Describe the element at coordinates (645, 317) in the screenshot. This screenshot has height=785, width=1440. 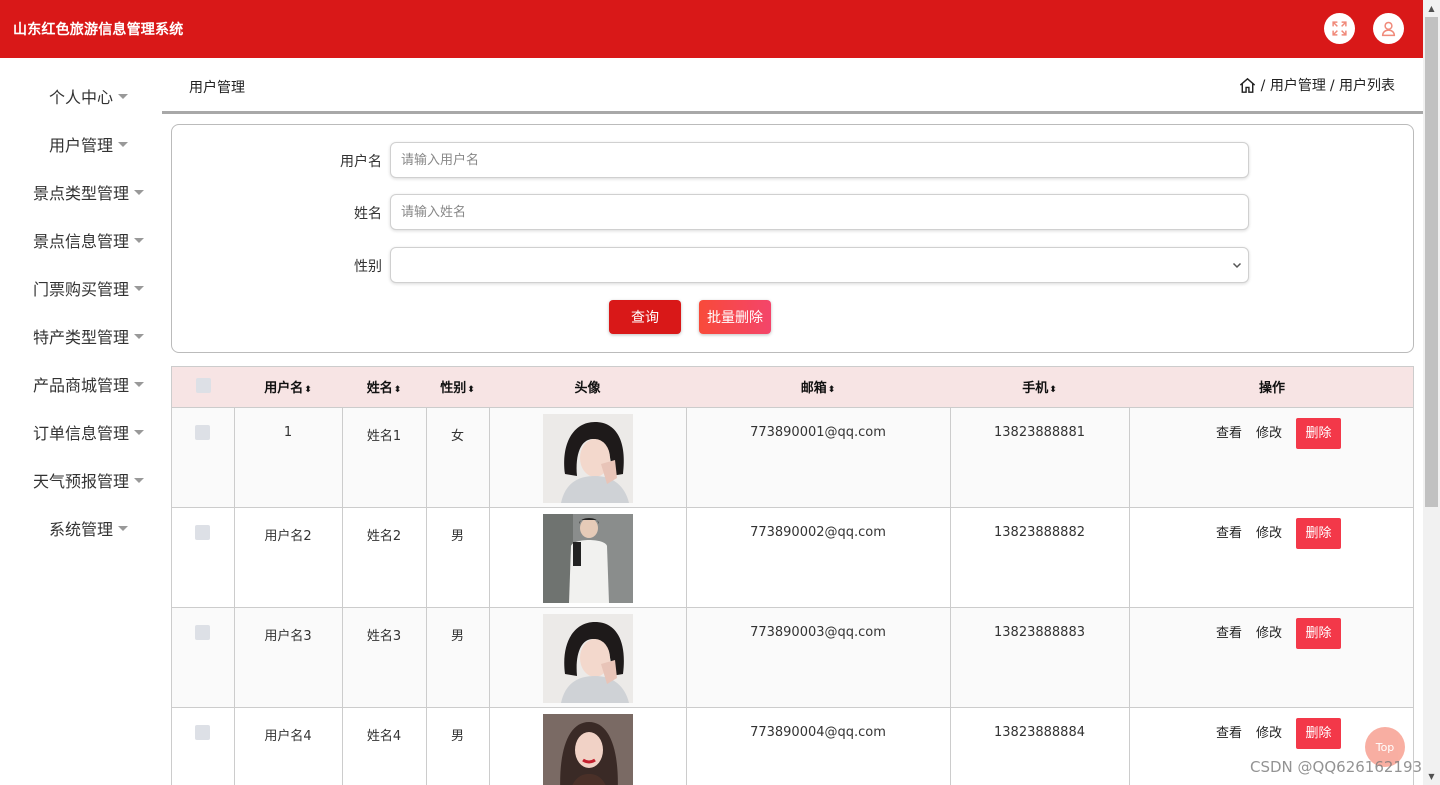
I see `query-button: 查询` at that location.